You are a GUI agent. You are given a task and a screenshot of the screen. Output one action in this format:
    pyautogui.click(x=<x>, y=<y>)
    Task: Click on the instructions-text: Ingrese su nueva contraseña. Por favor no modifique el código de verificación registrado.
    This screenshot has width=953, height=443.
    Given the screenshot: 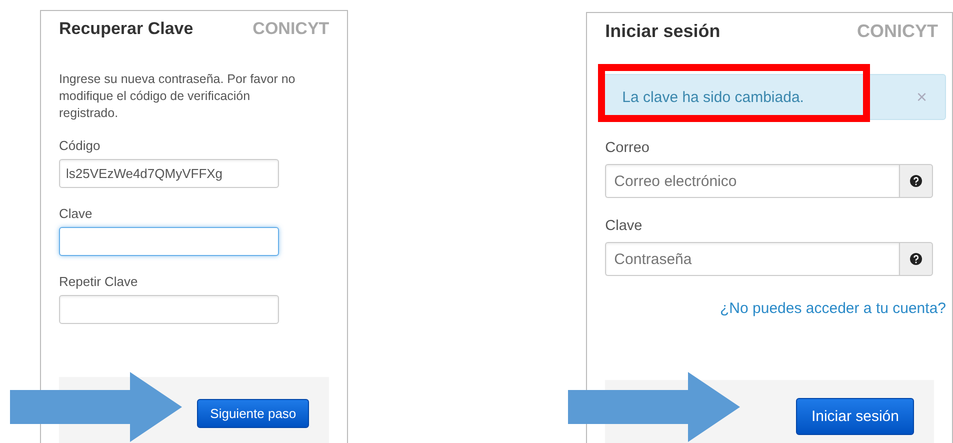 What is the action you would take?
    pyautogui.click(x=177, y=96)
    